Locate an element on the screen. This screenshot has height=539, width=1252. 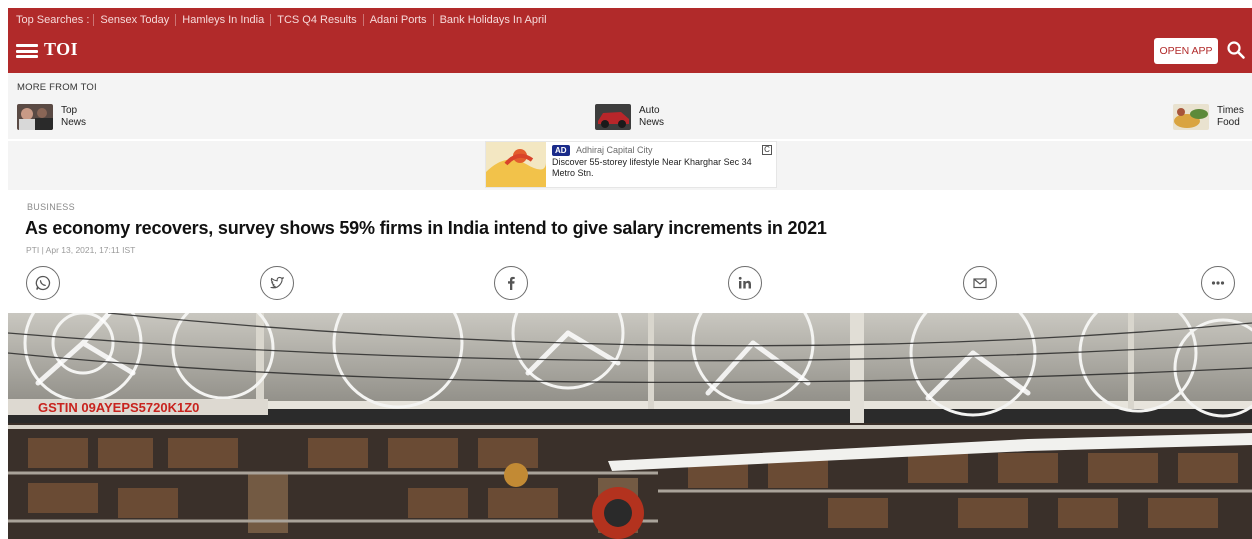
facebook-icon is located at coordinates (511, 283).